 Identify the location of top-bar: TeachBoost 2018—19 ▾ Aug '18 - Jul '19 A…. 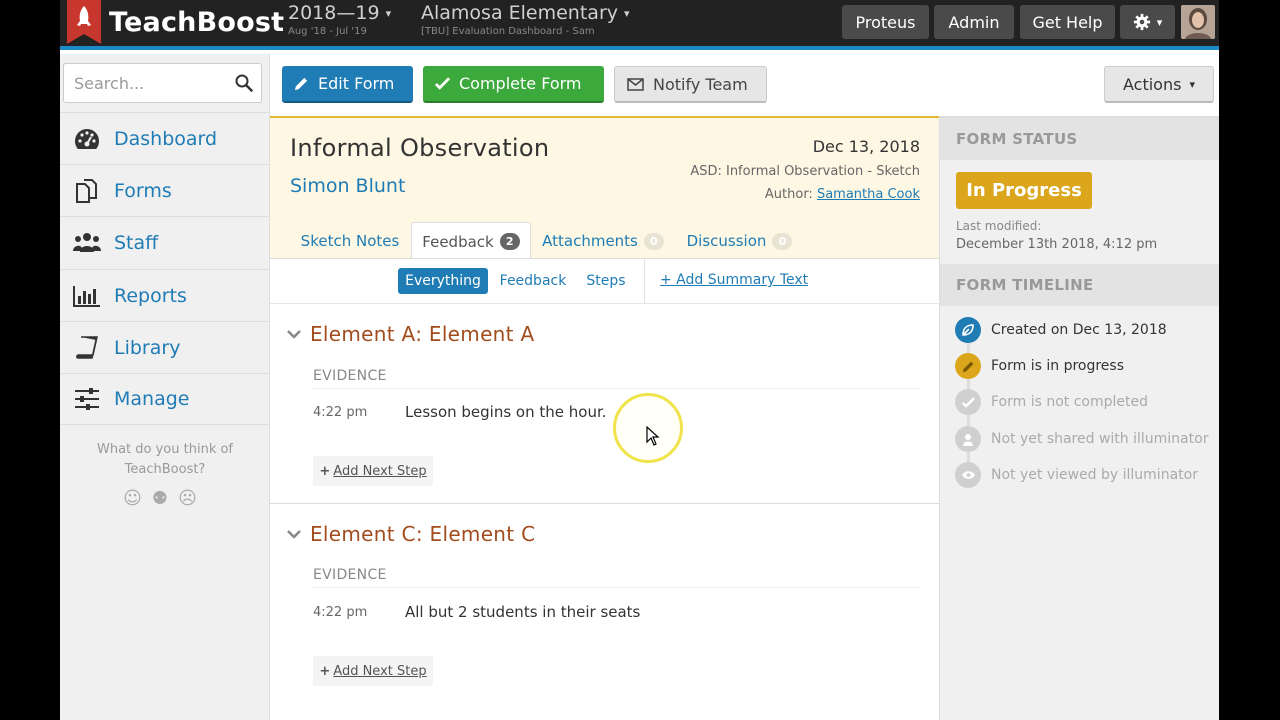
(639, 25).